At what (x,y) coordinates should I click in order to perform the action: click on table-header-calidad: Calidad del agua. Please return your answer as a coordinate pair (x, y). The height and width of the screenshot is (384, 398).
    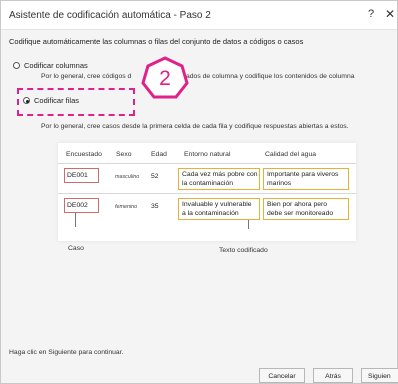
    Looking at the image, I should click on (291, 154).